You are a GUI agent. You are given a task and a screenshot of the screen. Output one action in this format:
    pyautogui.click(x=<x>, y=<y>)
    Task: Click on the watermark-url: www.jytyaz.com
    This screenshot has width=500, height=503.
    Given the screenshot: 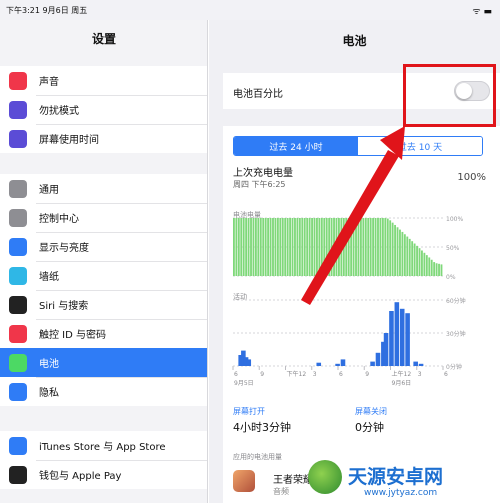 What is the action you would take?
    pyautogui.click(x=401, y=493)
    